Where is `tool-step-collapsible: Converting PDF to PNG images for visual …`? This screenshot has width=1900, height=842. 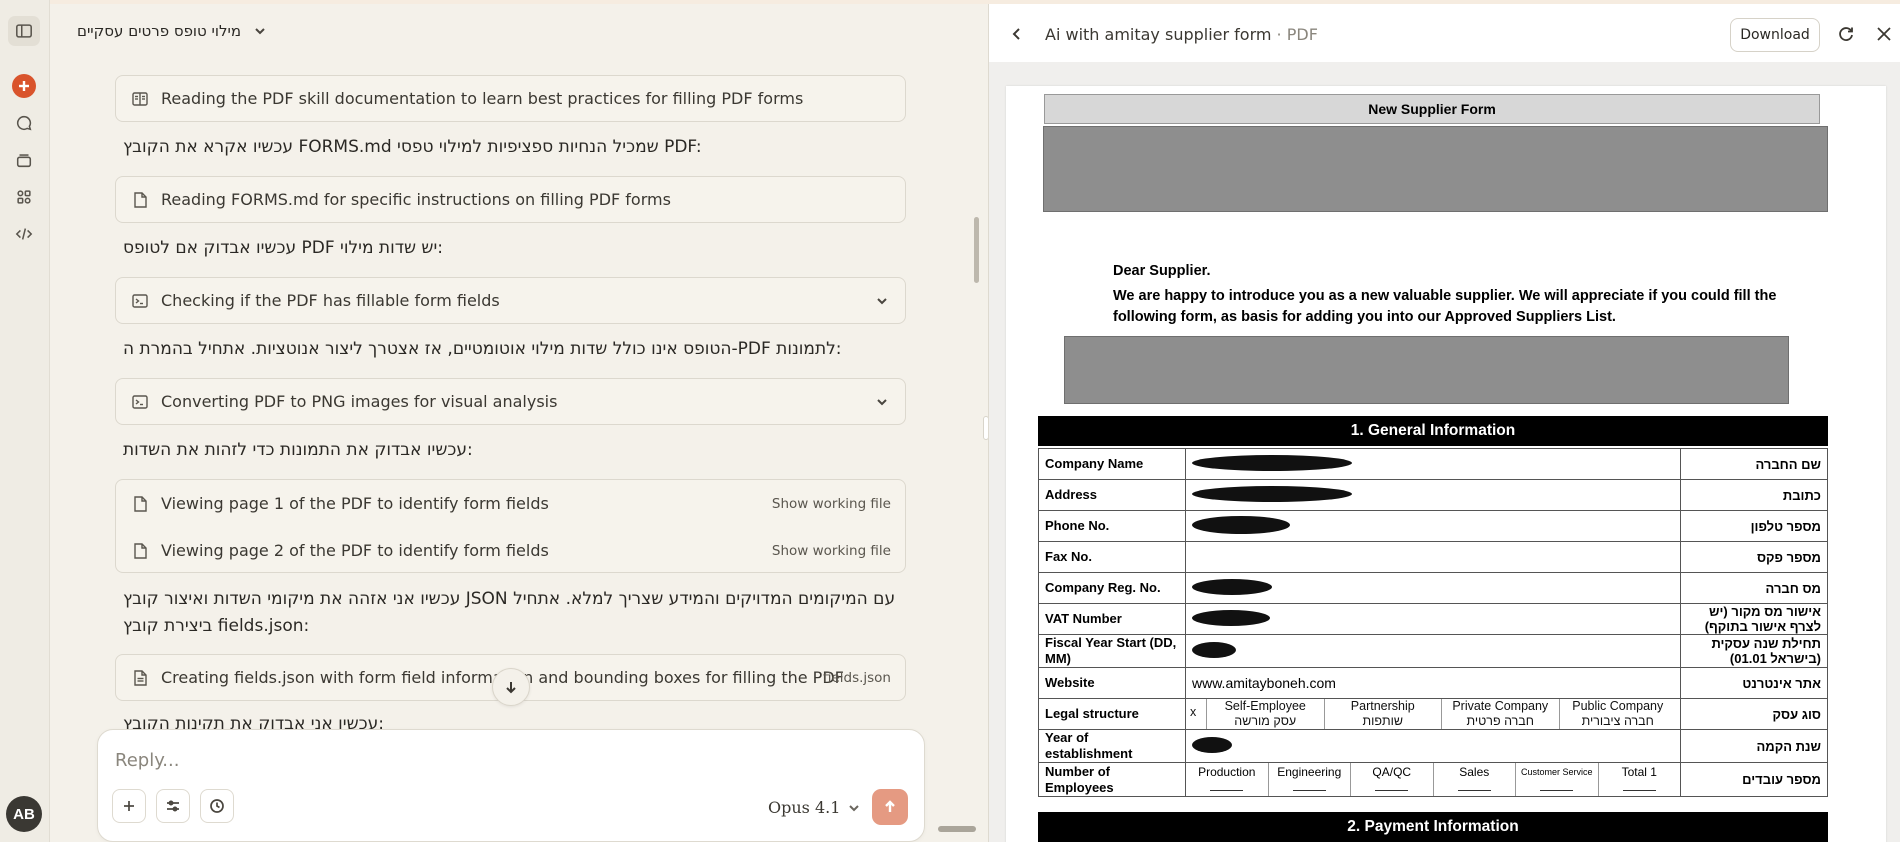 tool-step-collapsible: Converting PDF to PNG images for visual … is located at coordinates (510, 401).